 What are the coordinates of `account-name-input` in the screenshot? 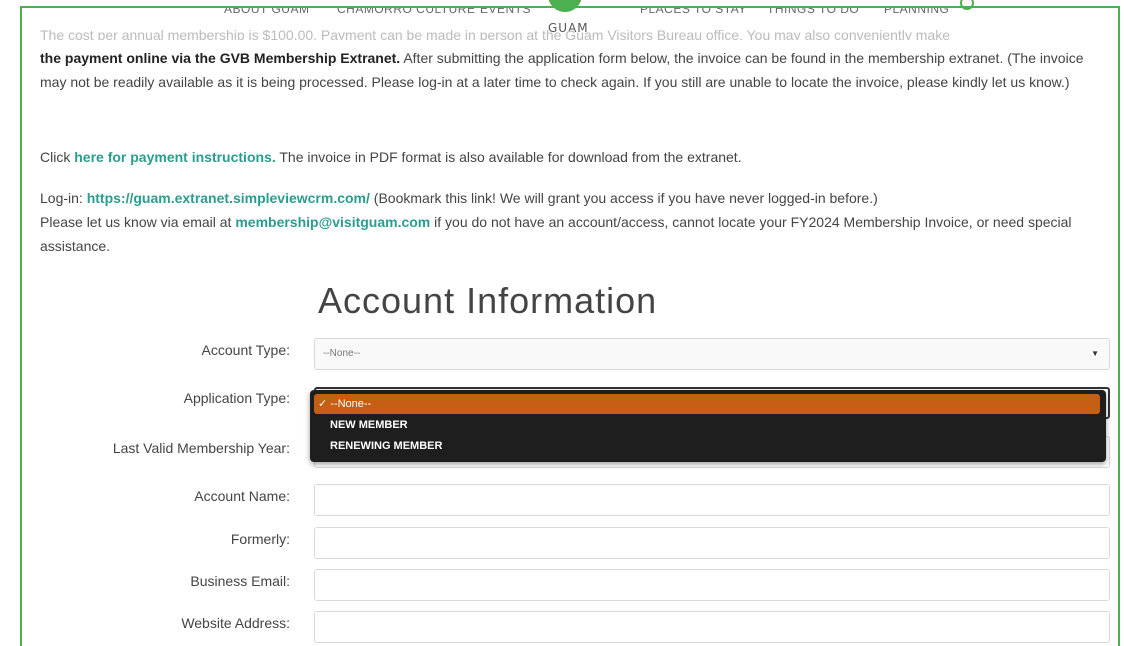 It's located at (712, 500).